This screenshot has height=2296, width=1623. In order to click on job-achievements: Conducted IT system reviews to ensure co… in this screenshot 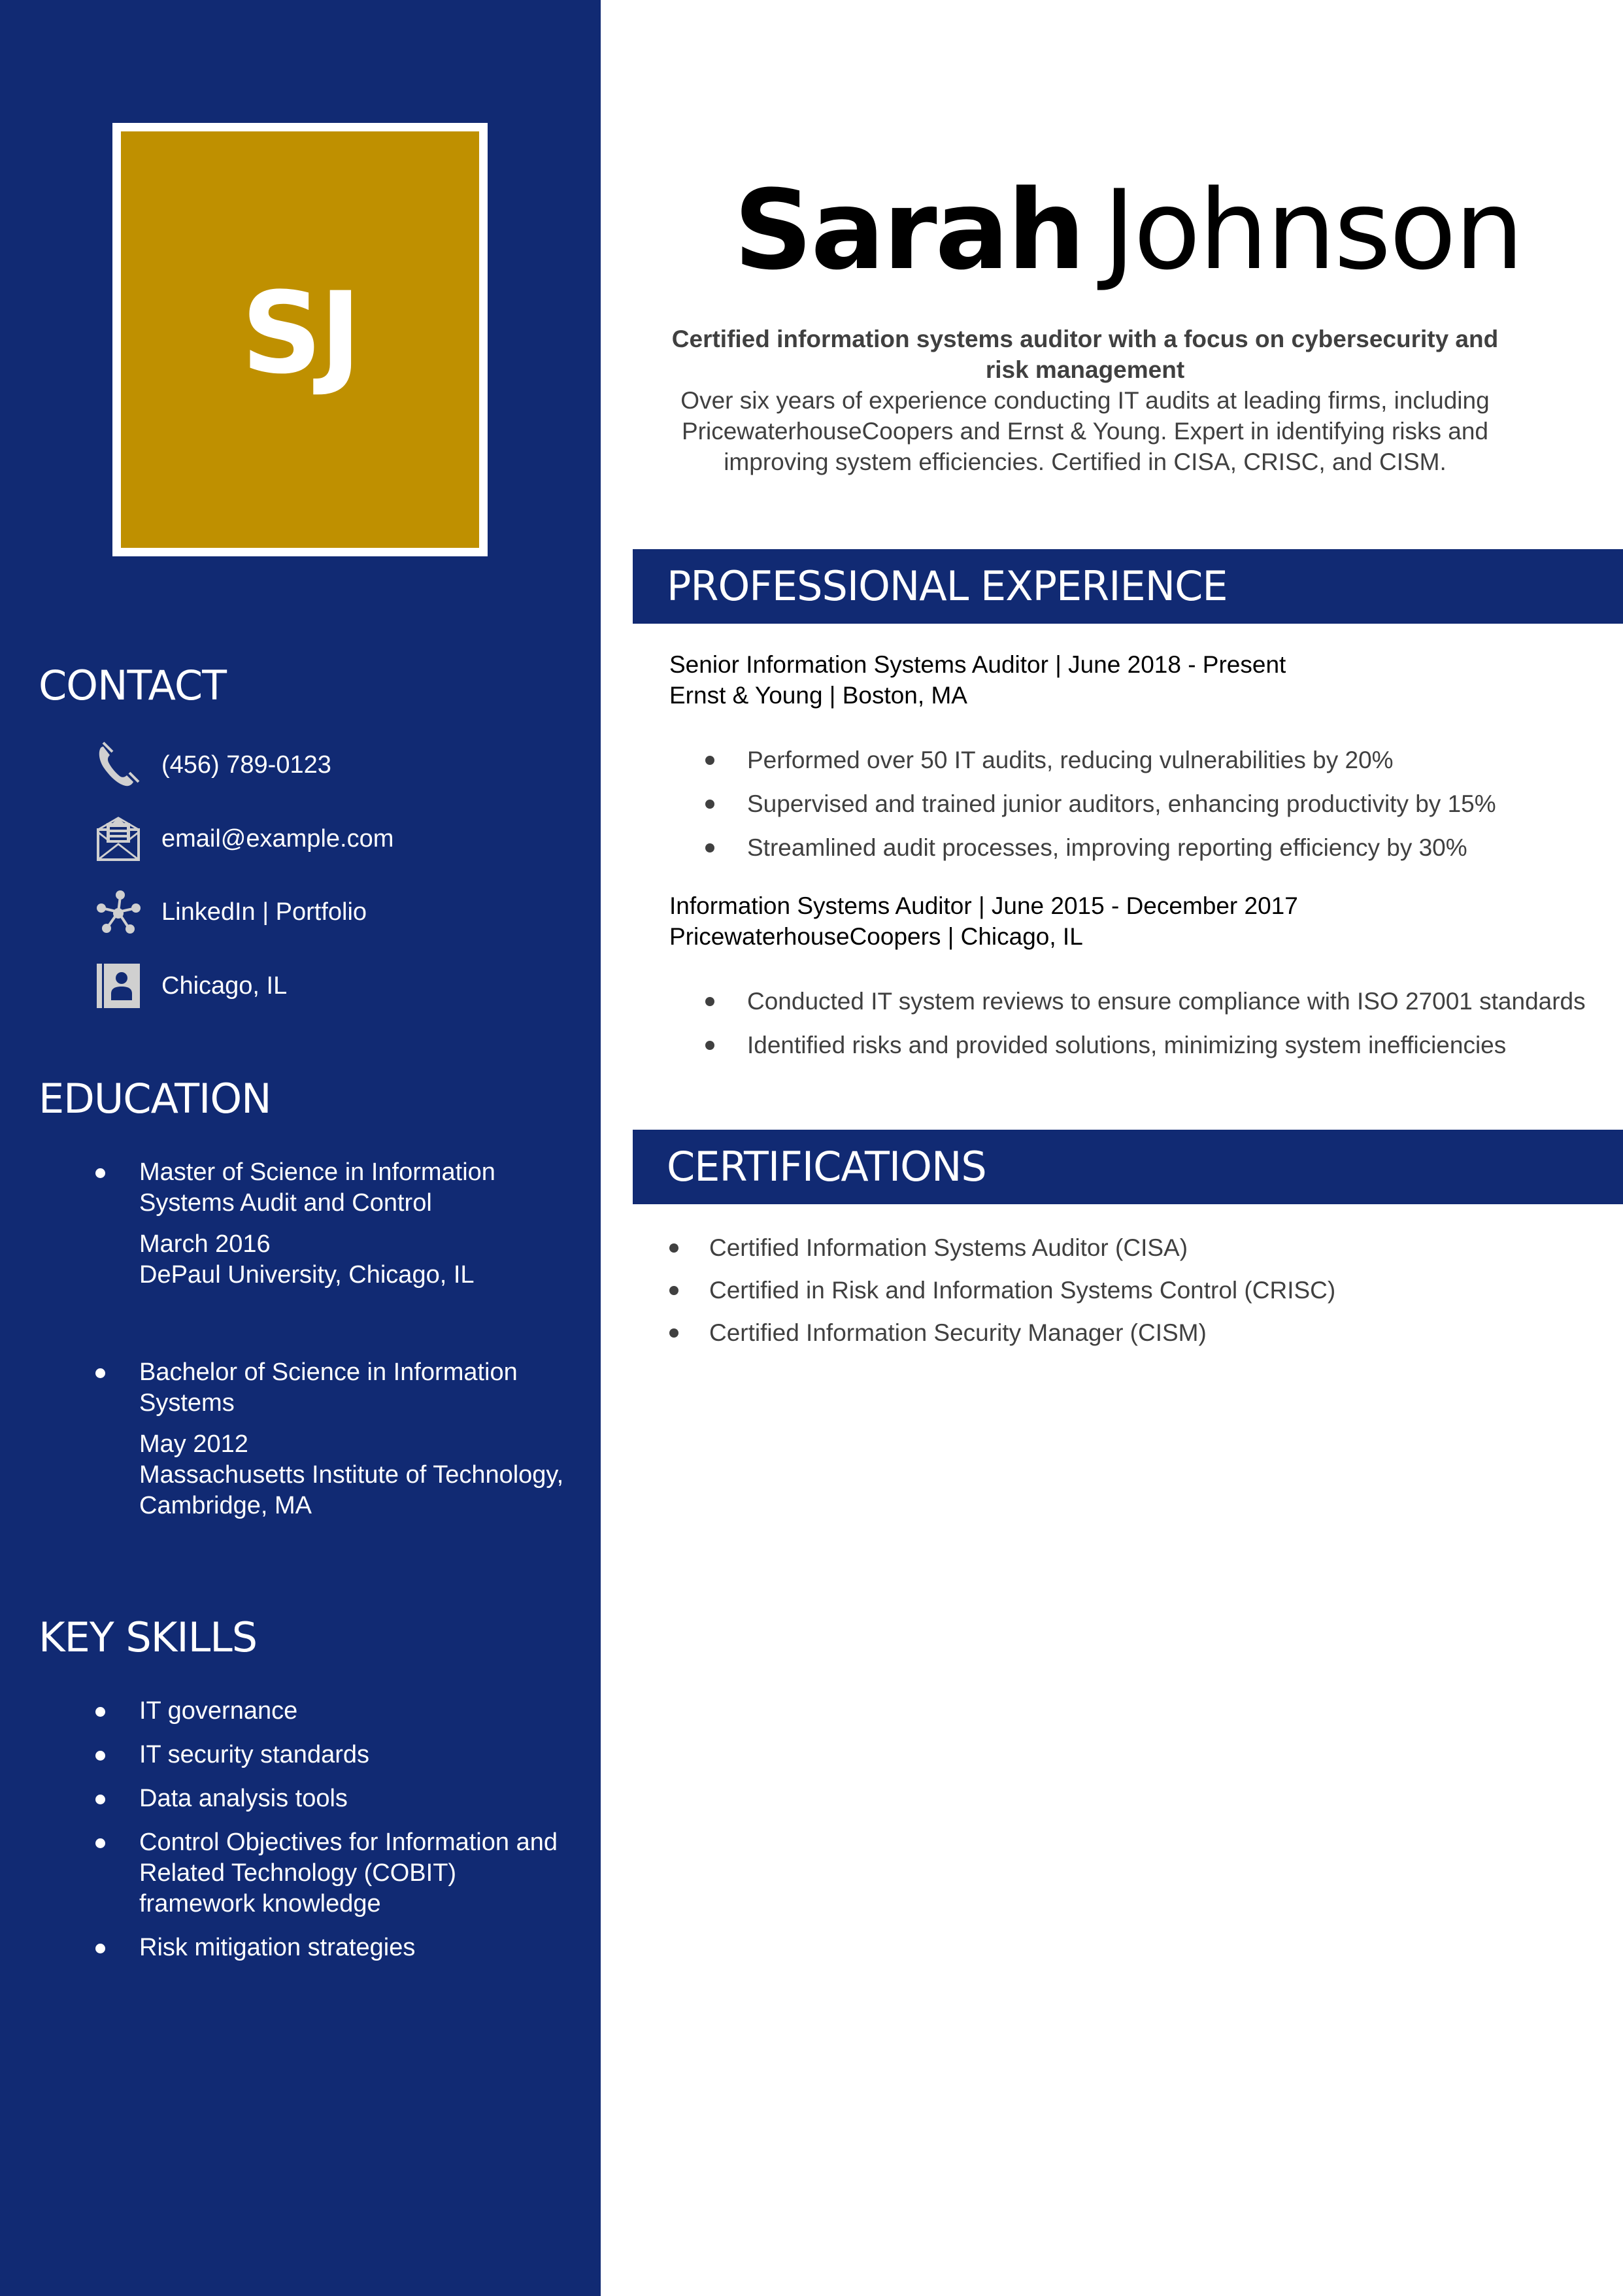, I will do `click(1136, 1023)`.